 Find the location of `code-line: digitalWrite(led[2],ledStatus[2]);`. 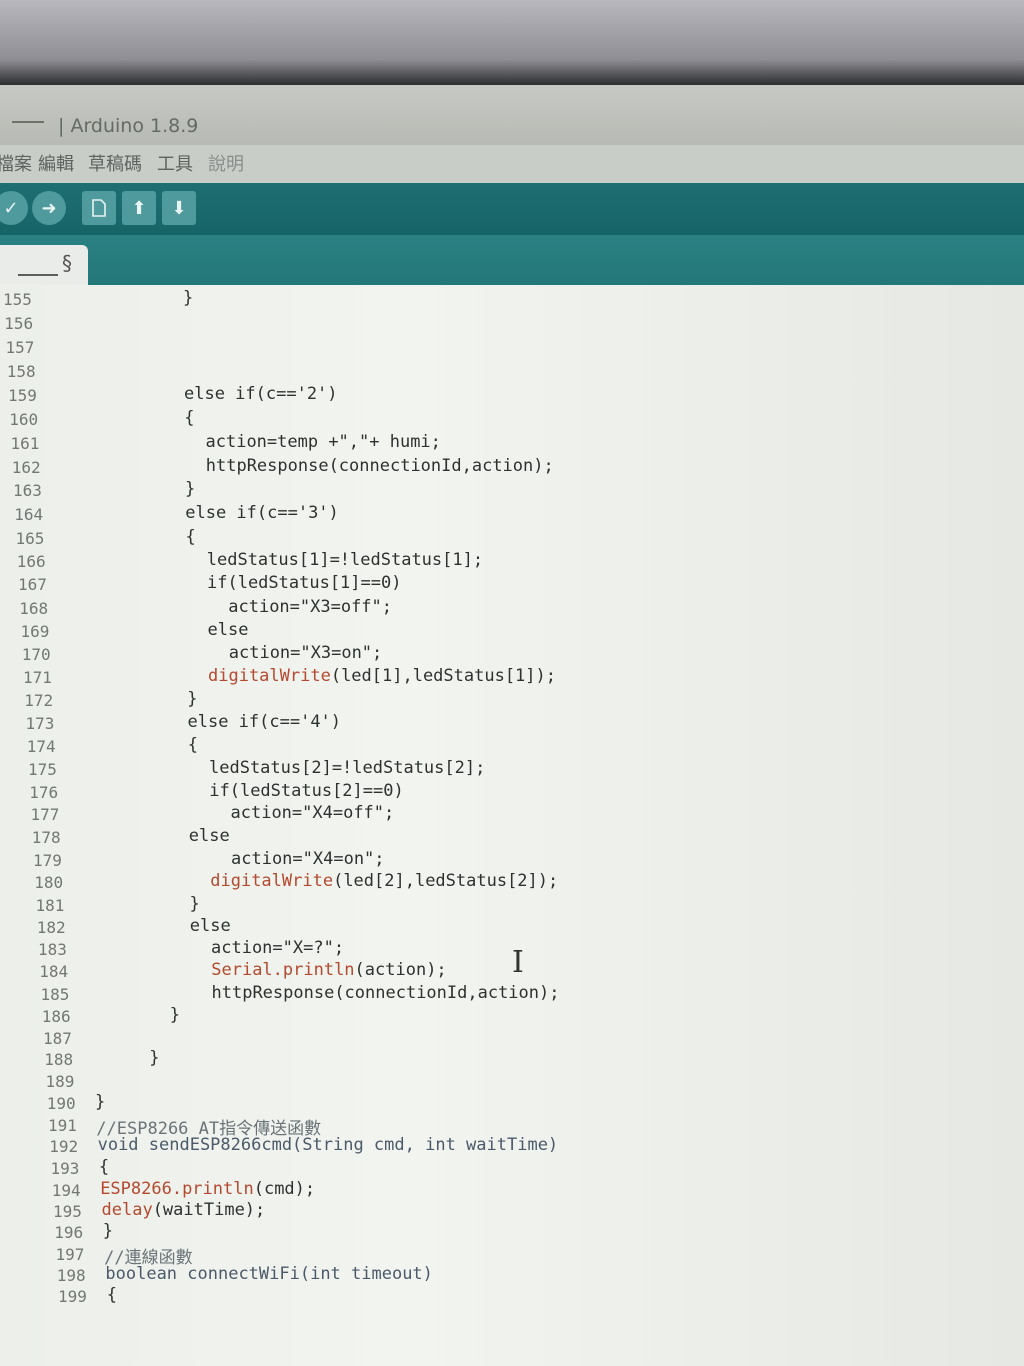

code-line: digitalWrite(led[2],ledStatus[2]); is located at coordinates (384, 883).